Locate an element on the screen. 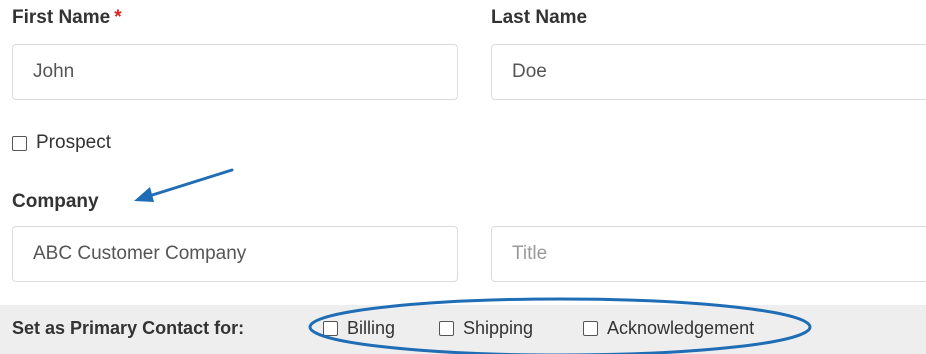 The width and height of the screenshot is (926, 354). first-name-input is located at coordinates (235, 72).